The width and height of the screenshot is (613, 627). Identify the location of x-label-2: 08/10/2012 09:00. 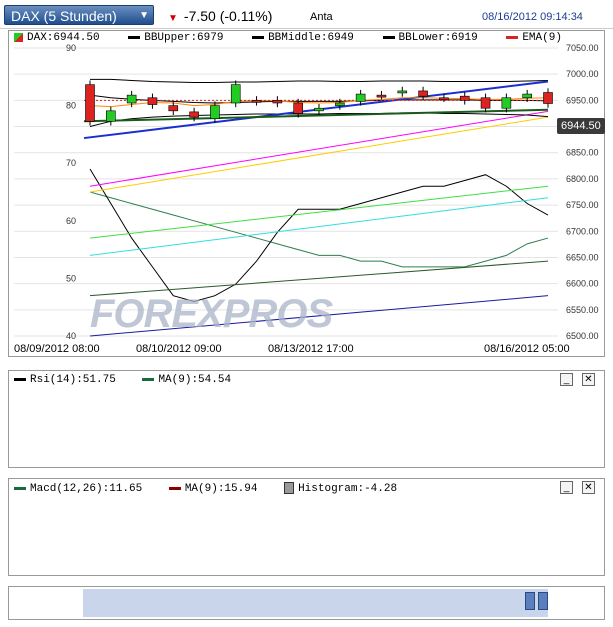
(179, 349).